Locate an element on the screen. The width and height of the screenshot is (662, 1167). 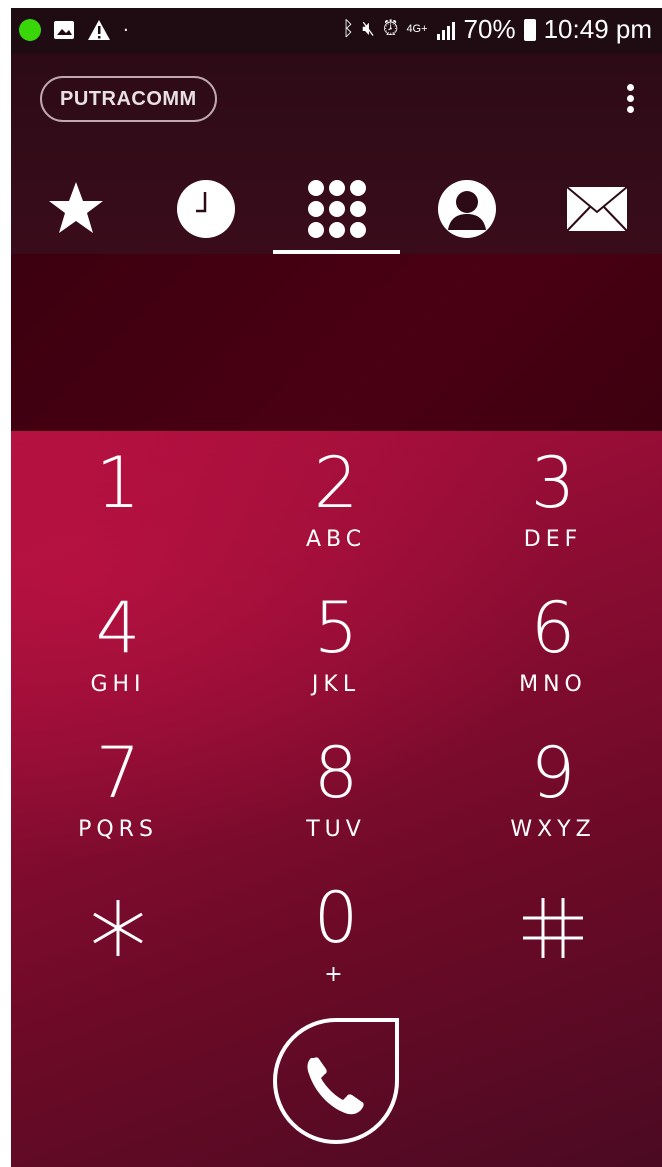
key-letters: WXYZ is located at coordinates (553, 829).